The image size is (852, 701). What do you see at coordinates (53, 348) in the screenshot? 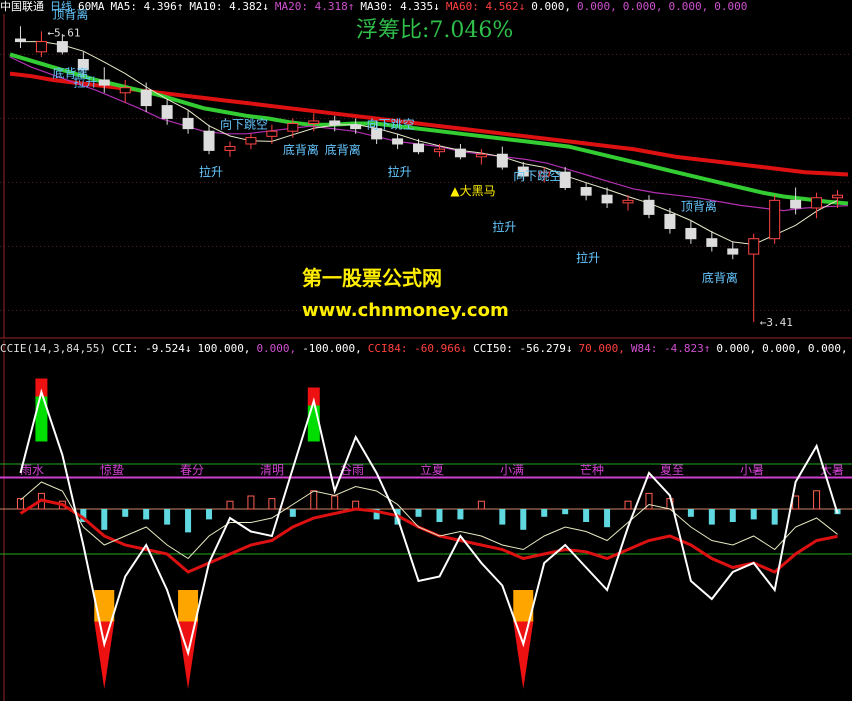
I see `indicator-header-item: CCIE(14,3,84,55)` at bounding box center [53, 348].